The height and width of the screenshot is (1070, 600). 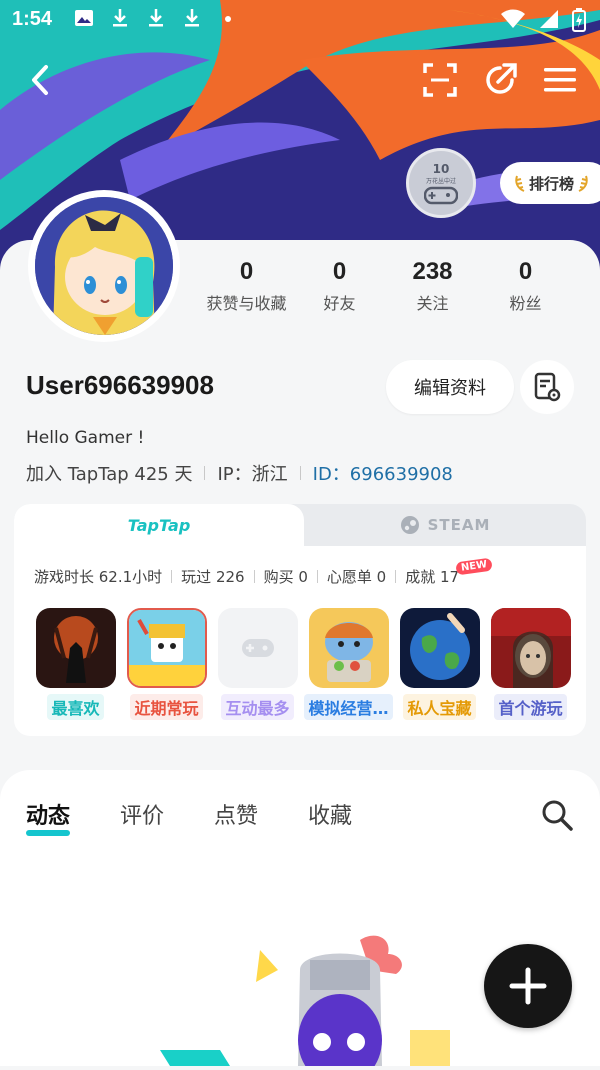 I want to click on search-icon, so click(x=557, y=815).